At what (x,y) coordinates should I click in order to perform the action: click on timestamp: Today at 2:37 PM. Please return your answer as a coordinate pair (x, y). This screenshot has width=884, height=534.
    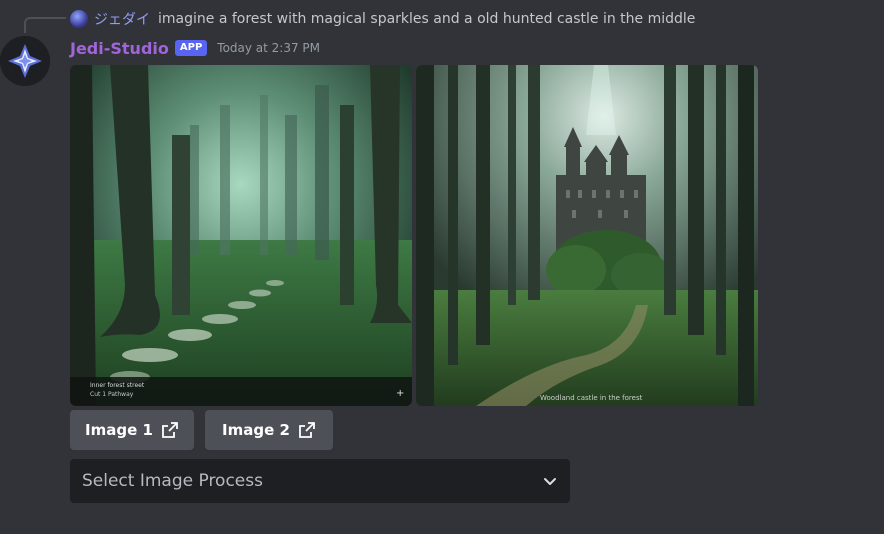
    Looking at the image, I should click on (268, 48).